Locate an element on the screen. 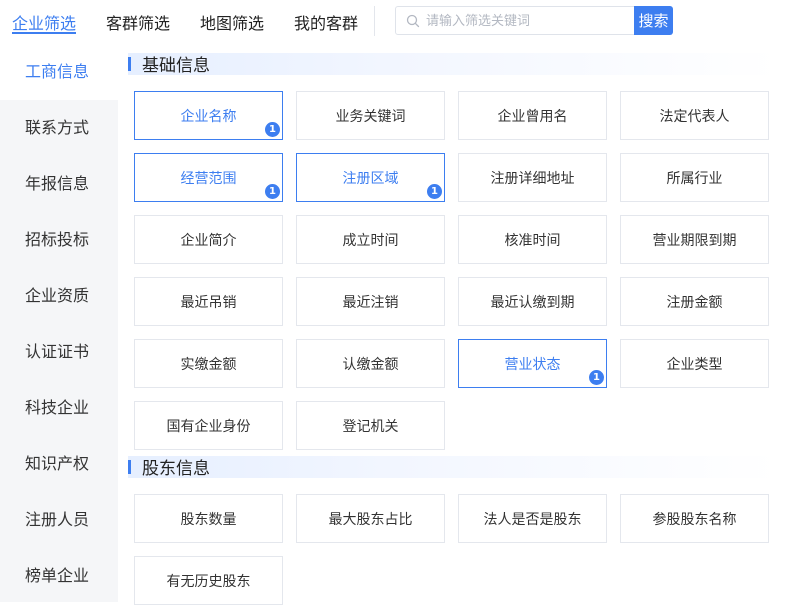 Image resolution: width=795 pixels, height=605 pixels. filter-chip: 核准时间 is located at coordinates (532, 239).